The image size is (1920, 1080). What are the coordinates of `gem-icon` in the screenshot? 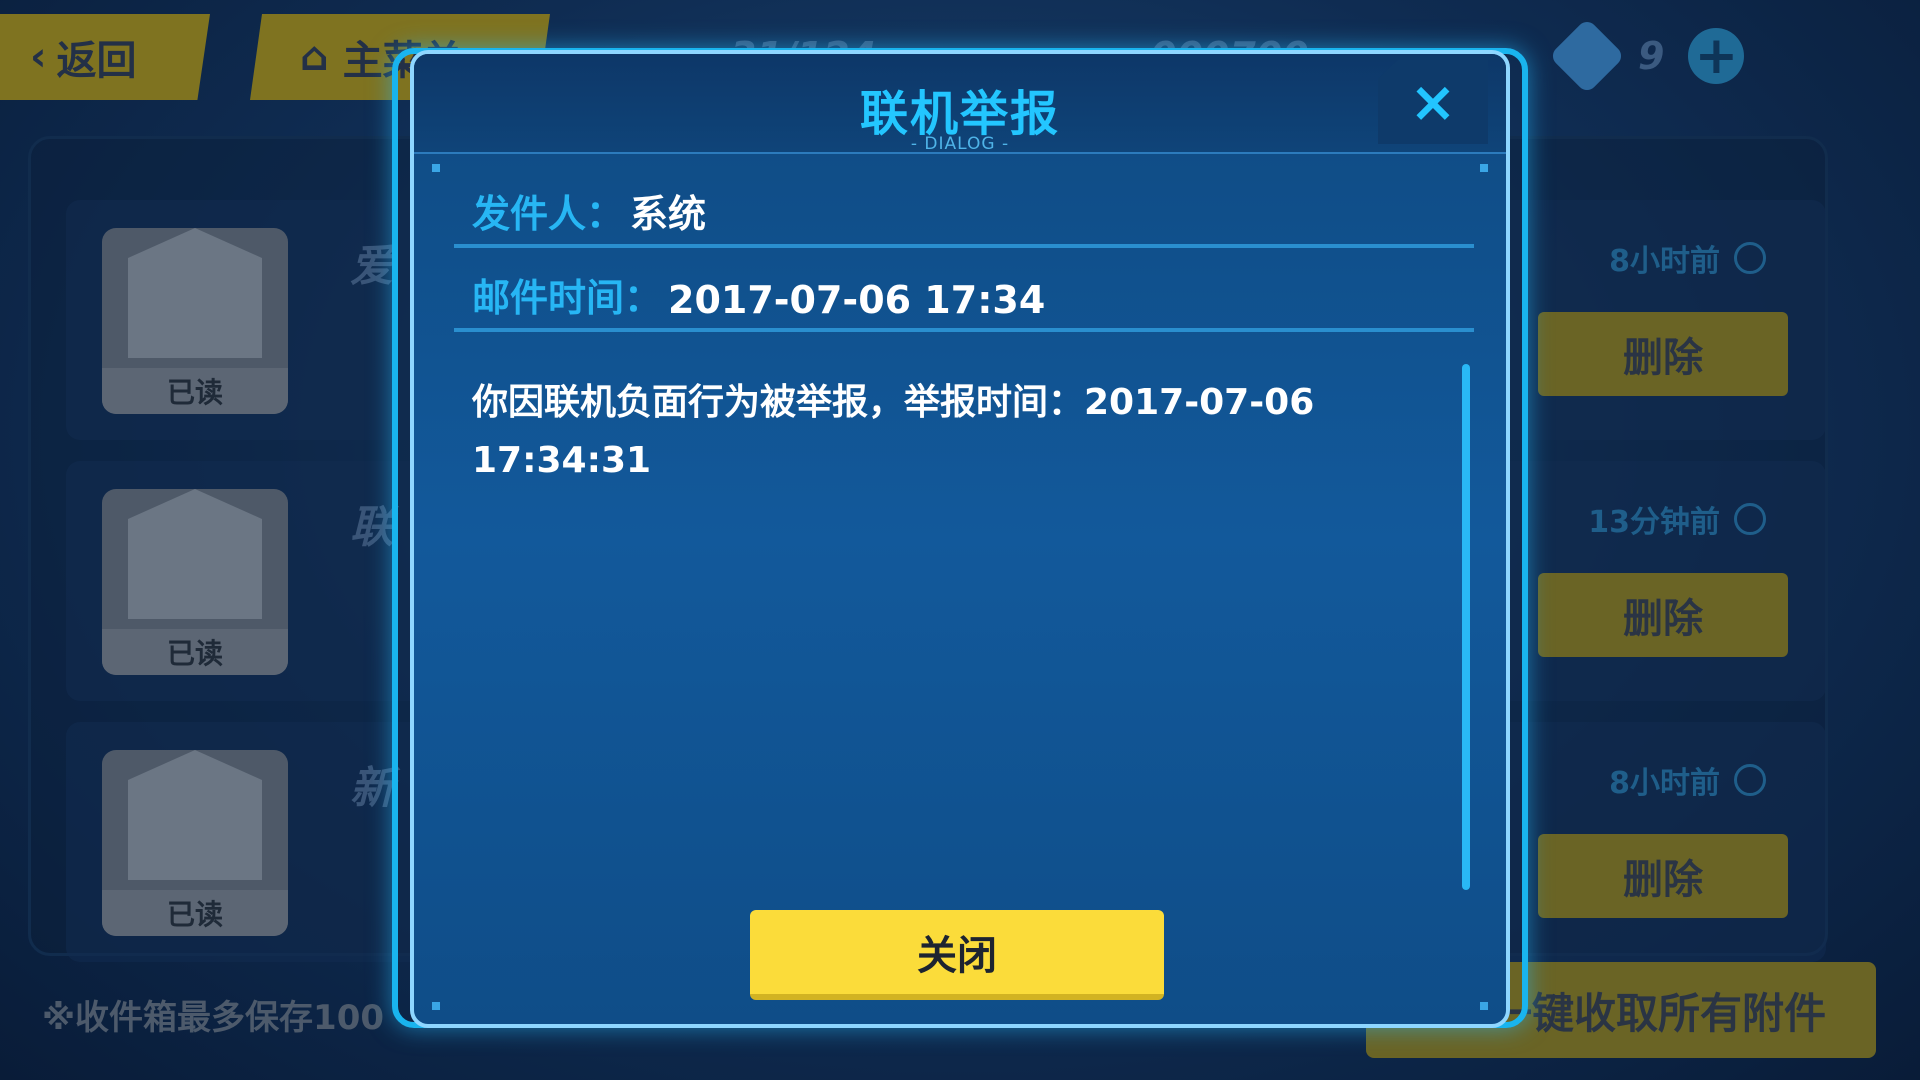 It's located at (1587, 56).